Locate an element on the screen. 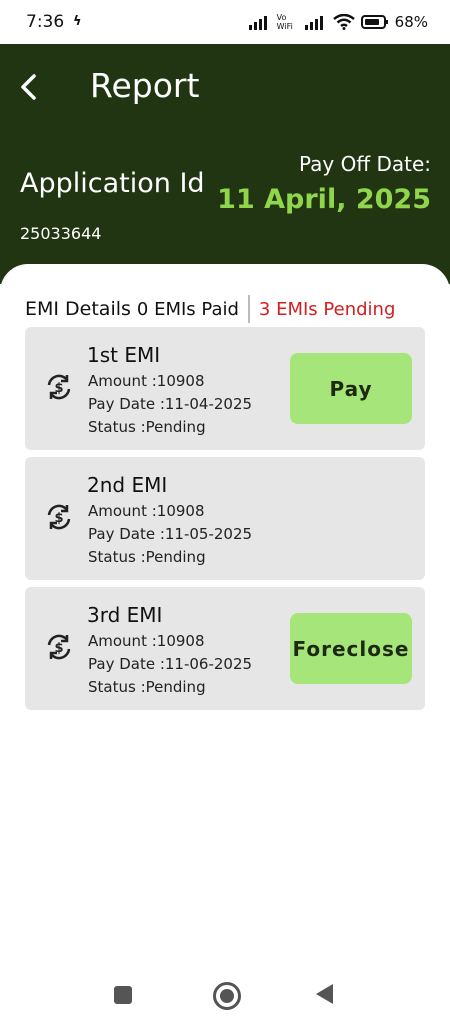  square-icon is located at coordinates (123, 995).